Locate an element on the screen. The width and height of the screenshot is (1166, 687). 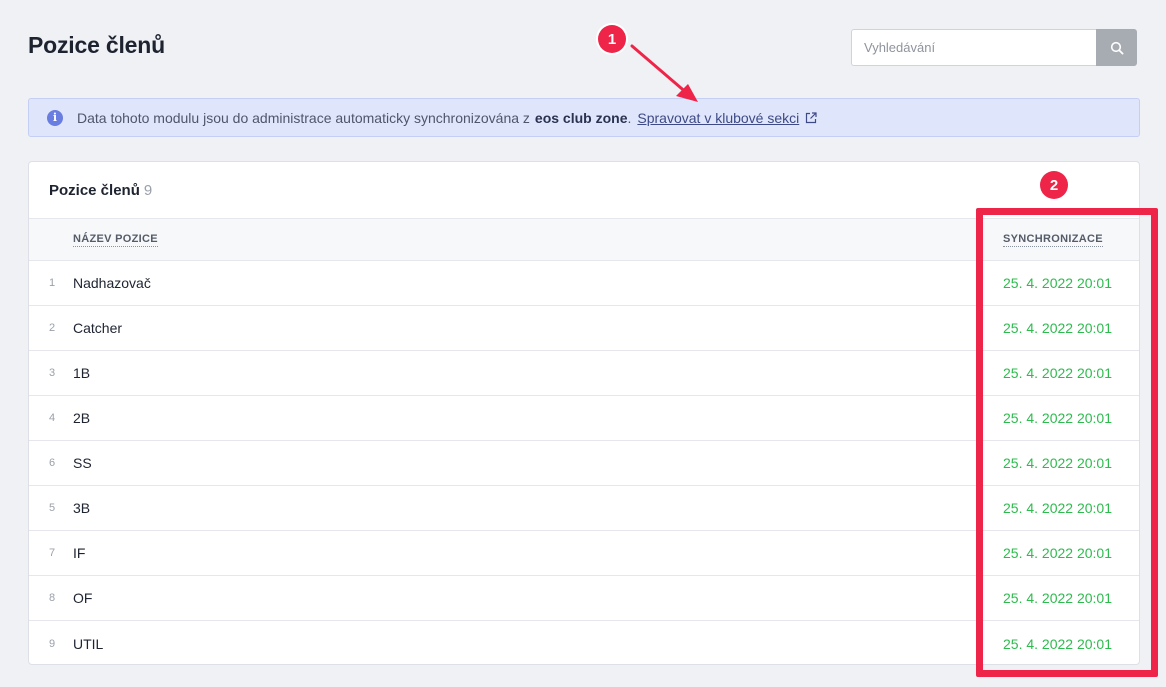
info-brand: eos club zone is located at coordinates (581, 117).